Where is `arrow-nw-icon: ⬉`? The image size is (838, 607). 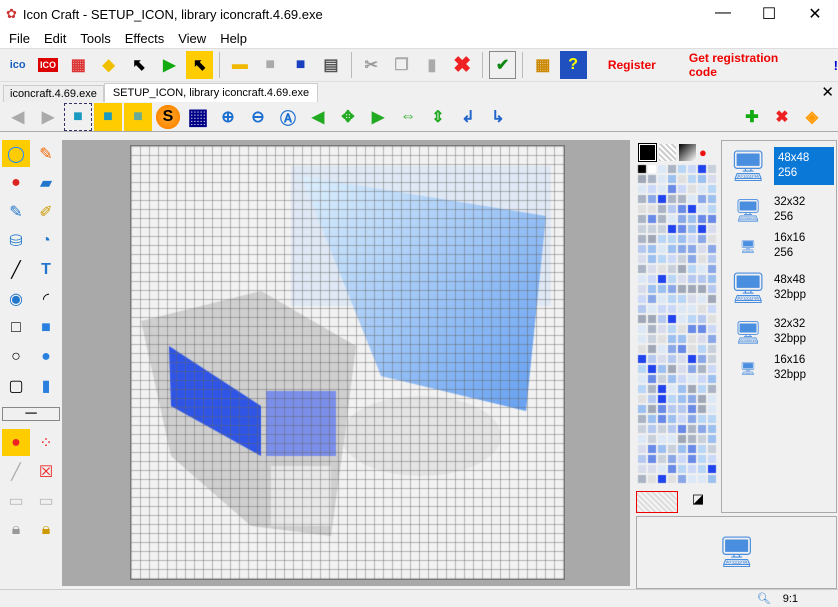 arrow-nw-icon: ⬉ is located at coordinates (138, 65).